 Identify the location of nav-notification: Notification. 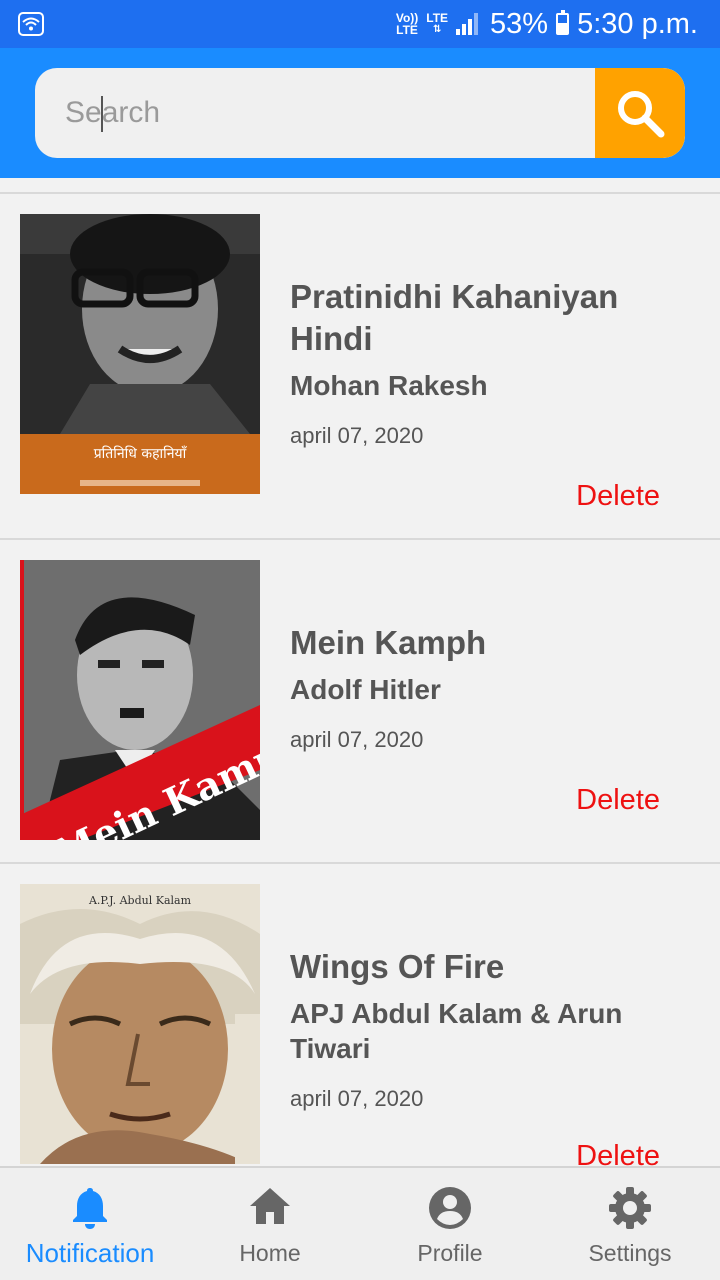
(90, 1224).